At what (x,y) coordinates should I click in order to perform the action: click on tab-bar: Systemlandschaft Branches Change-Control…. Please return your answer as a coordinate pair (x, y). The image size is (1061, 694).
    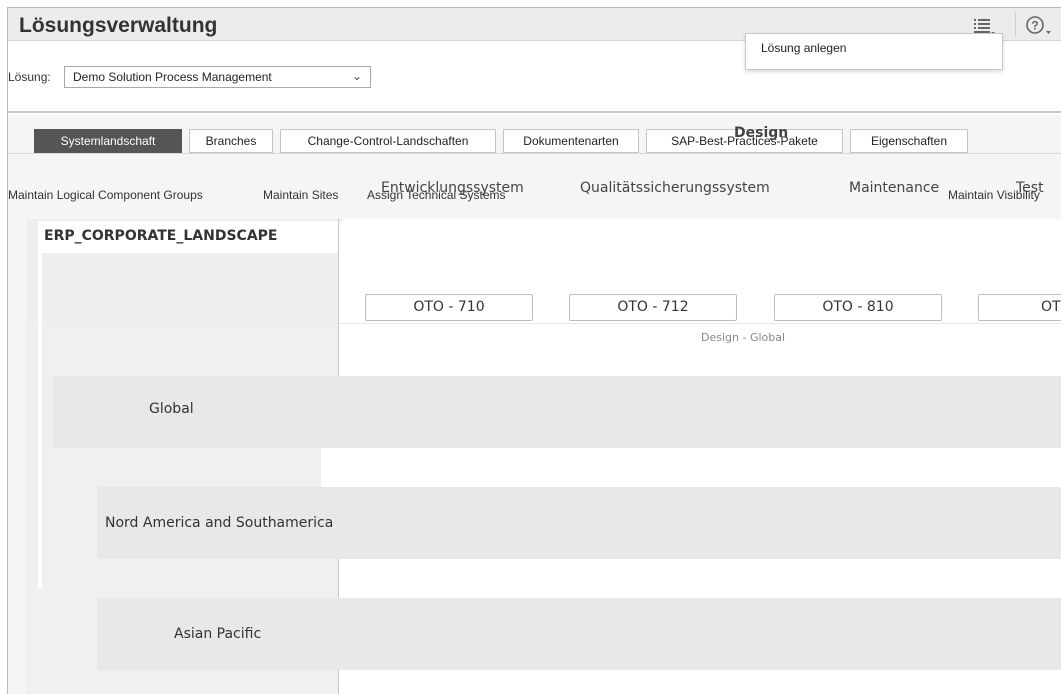
    Looking at the image, I should click on (504, 141).